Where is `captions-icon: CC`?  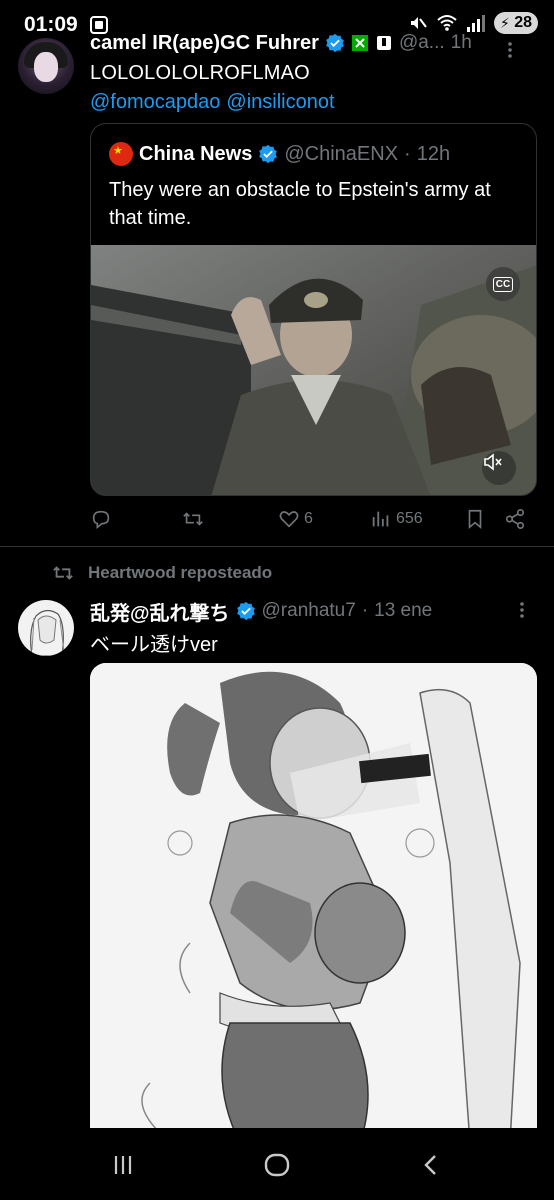
captions-icon: CC is located at coordinates (503, 284).